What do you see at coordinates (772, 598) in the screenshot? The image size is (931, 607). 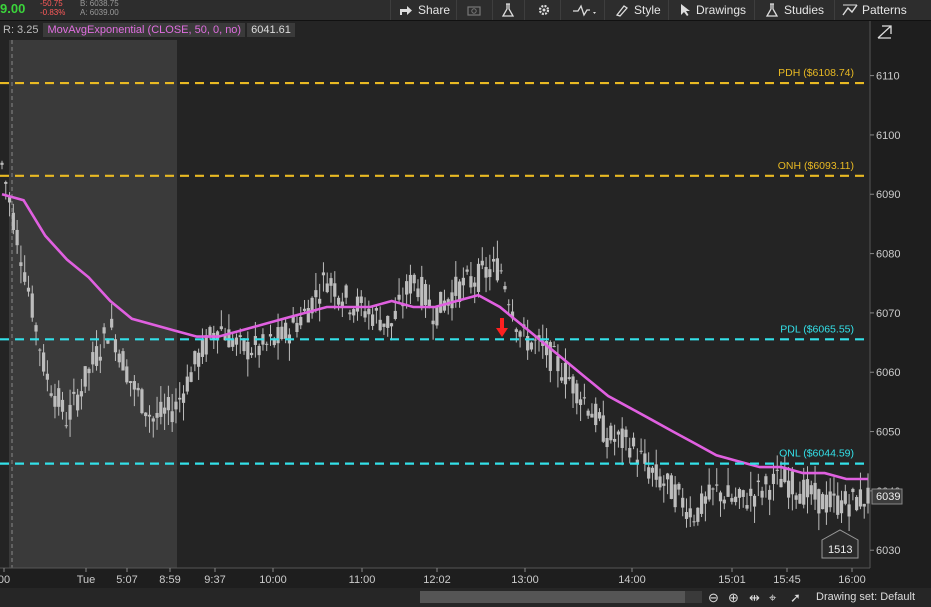 I see `crosshair-icon: ⌖` at bounding box center [772, 598].